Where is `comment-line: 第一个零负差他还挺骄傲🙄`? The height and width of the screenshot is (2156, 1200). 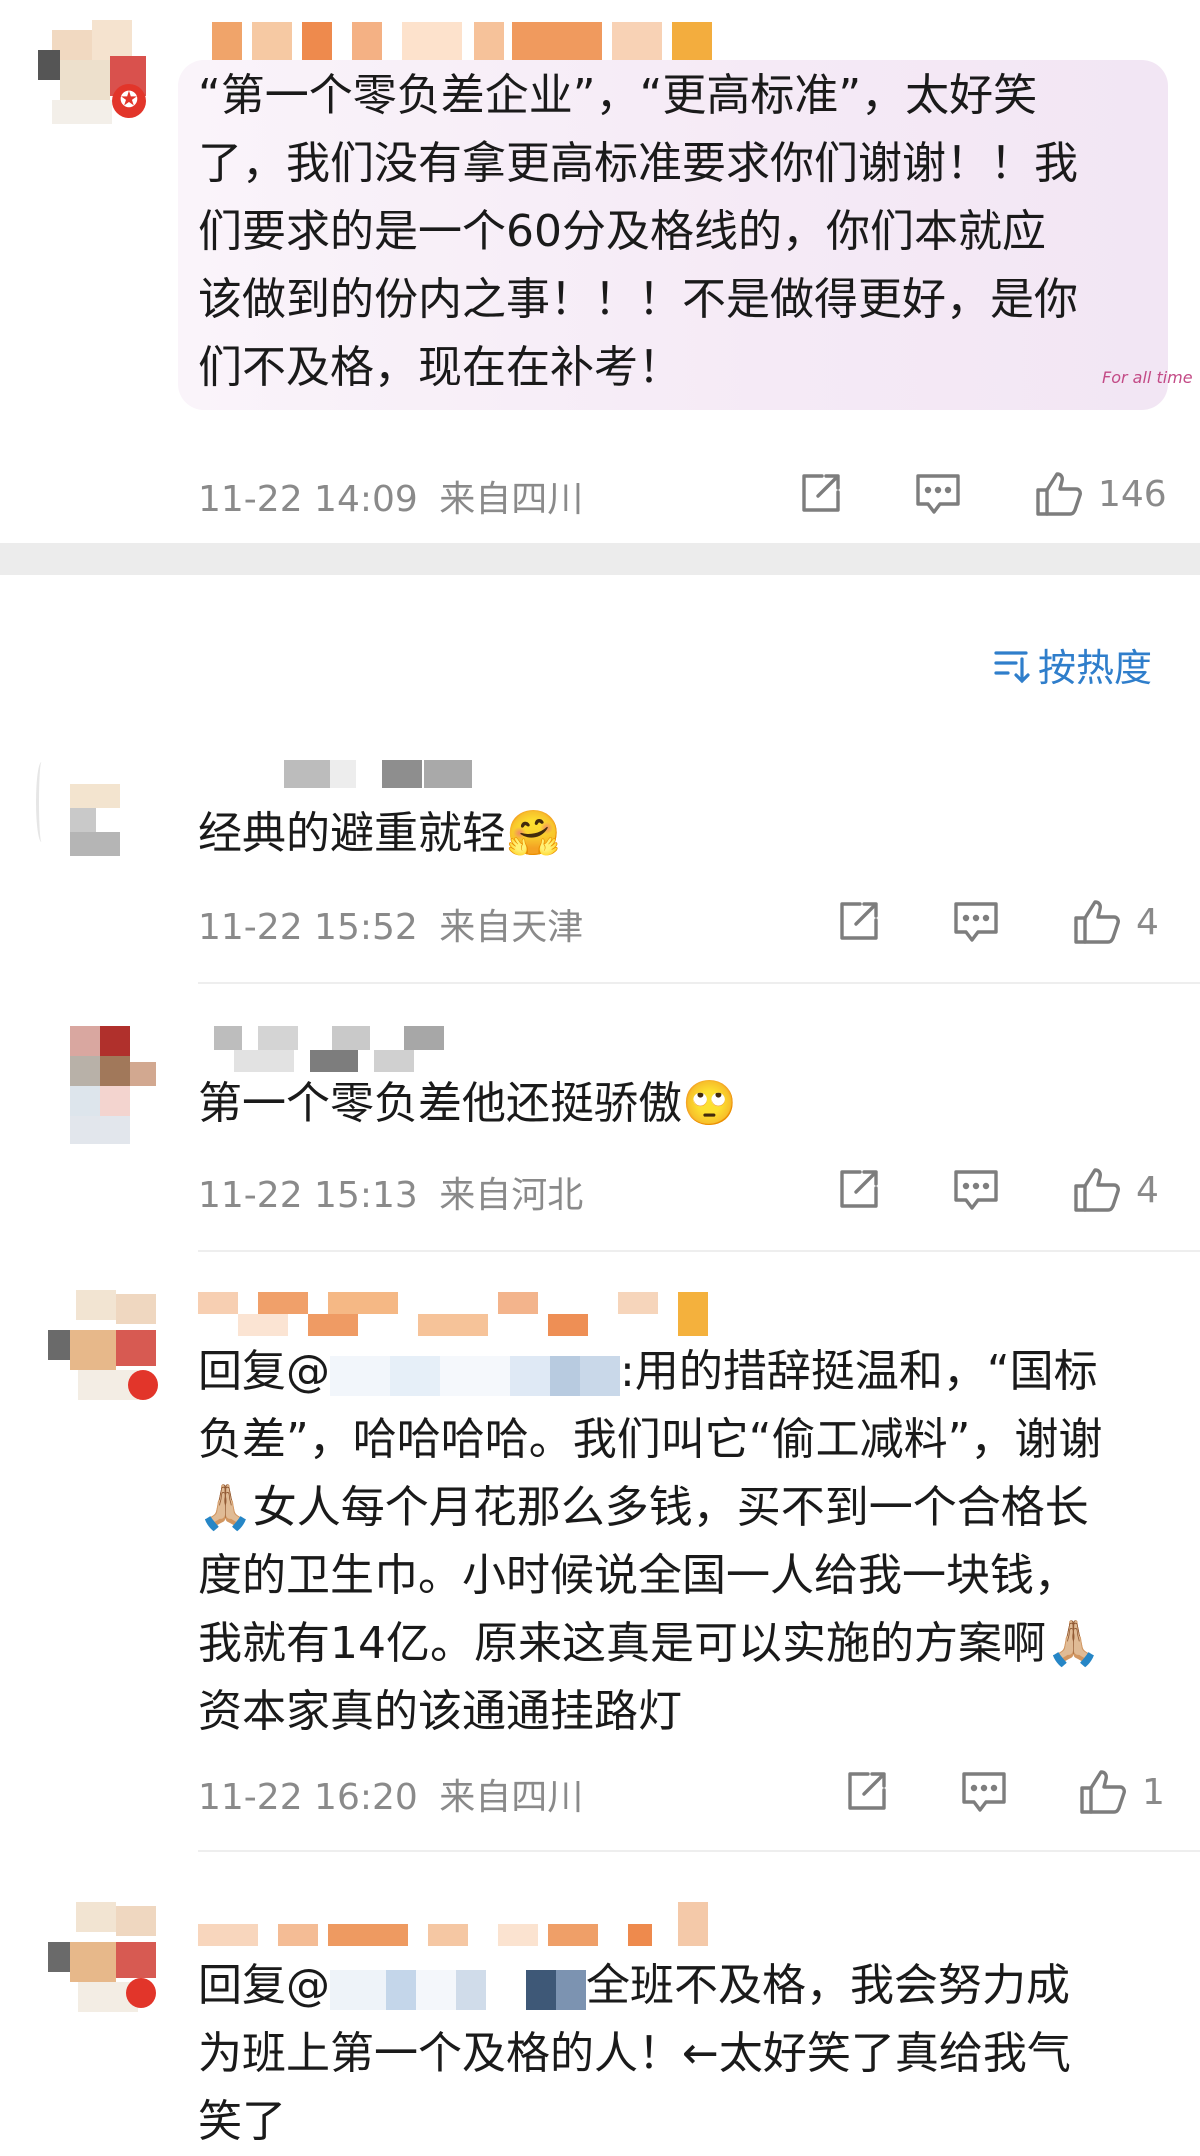 comment-line: 第一个零负差他还挺骄傲🙄 is located at coordinates (467, 1103).